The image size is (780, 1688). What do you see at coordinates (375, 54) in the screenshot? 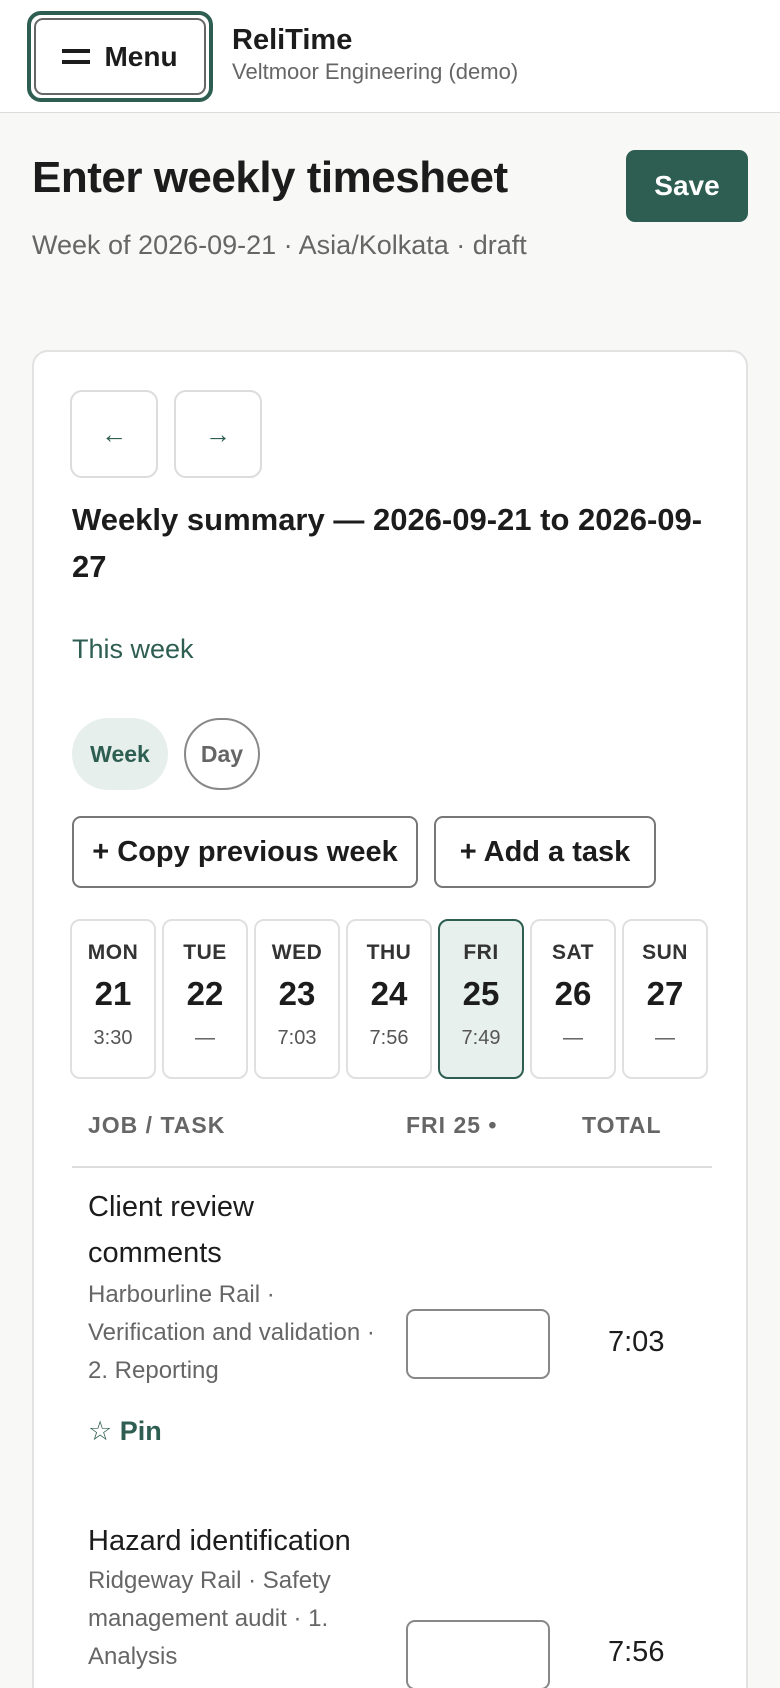
I see `brand: ReliTime Veltmoor Engineering (demo)` at bounding box center [375, 54].